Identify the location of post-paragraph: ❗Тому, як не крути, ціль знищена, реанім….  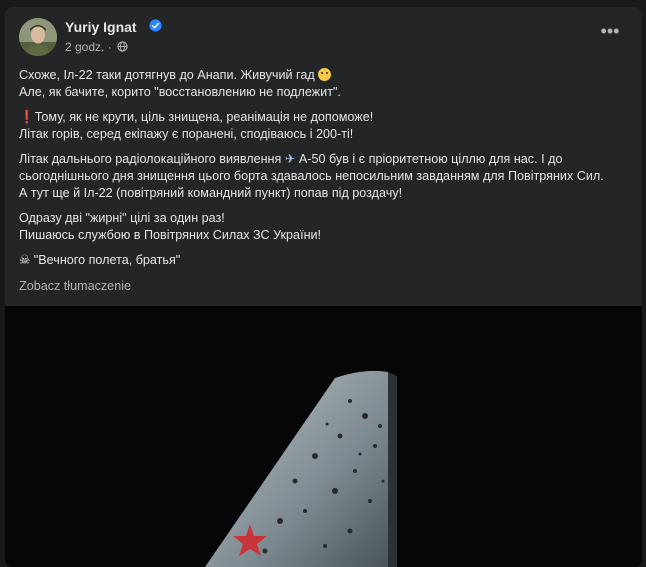
(325, 126).